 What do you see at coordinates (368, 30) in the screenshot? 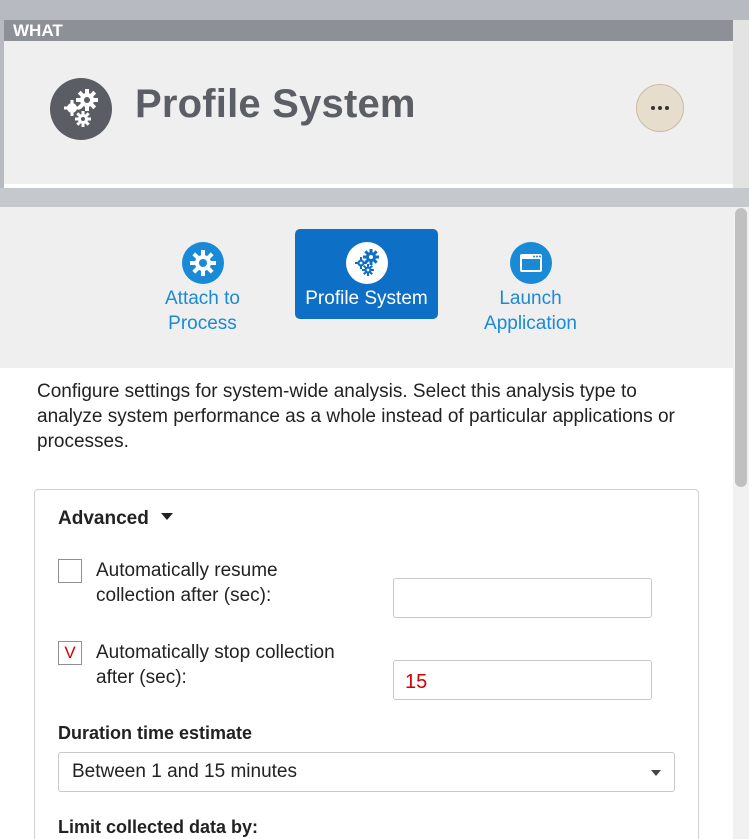
I see `section-label: WHAT` at bounding box center [368, 30].